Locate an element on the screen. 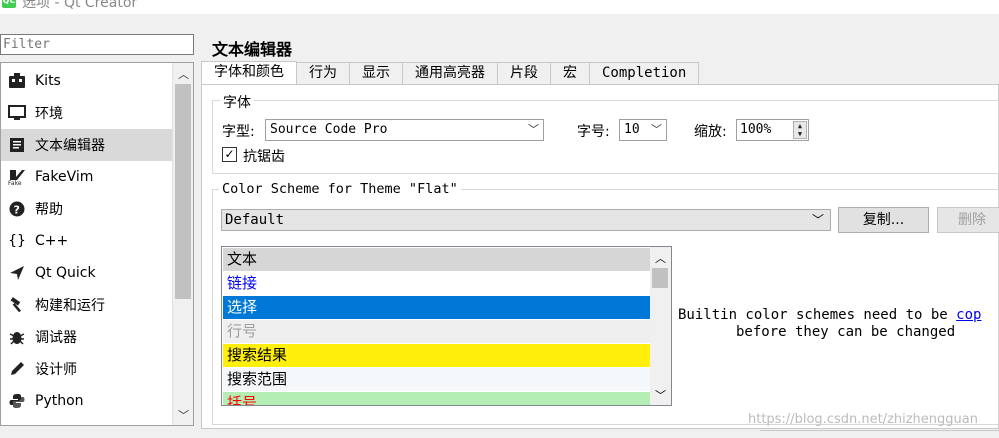 This screenshot has width=999, height=438. nav-item-designer: 设计师 is located at coordinates (87, 369).